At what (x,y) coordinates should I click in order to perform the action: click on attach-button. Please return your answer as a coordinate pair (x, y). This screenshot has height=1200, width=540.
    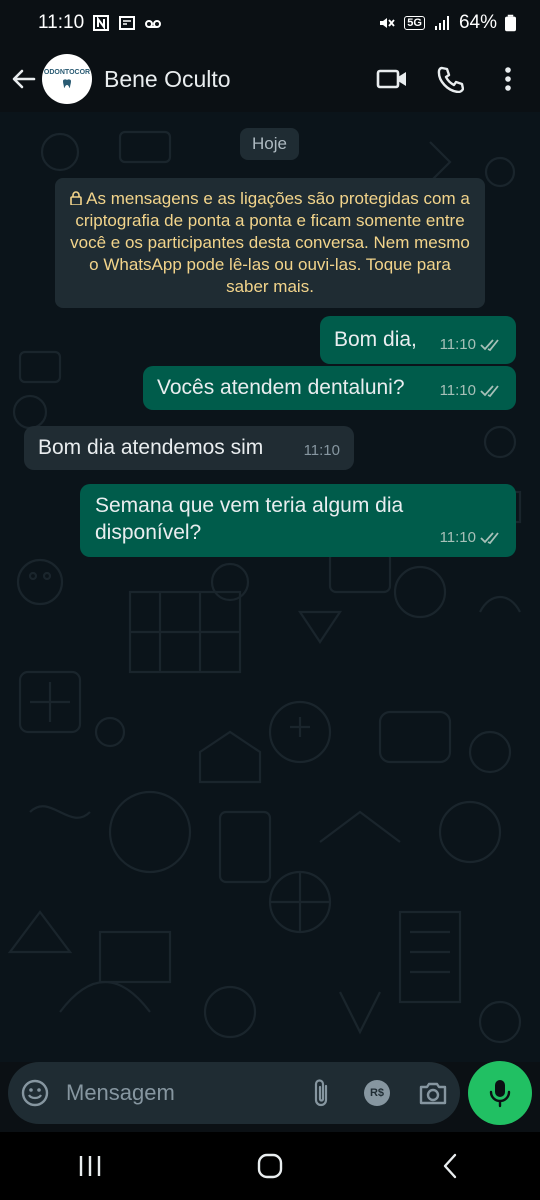
    Looking at the image, I should click on (321, 1093).